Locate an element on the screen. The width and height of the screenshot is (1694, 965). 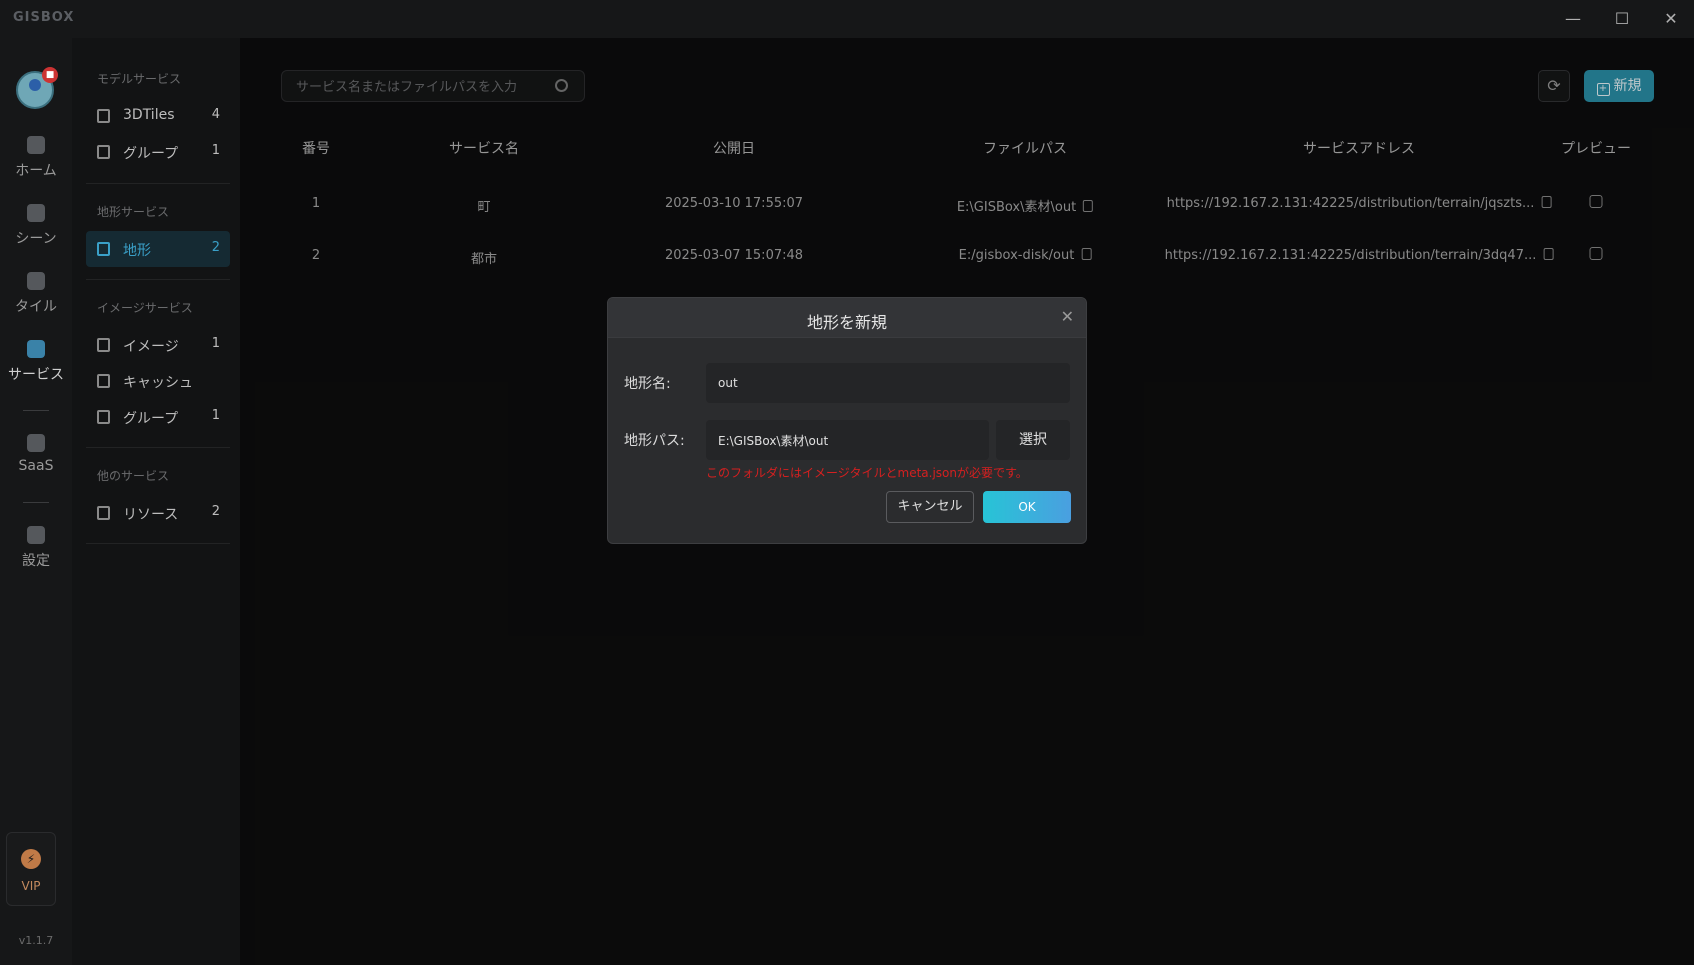
rail-item-label: サービス is located at coordinates (36, 375).